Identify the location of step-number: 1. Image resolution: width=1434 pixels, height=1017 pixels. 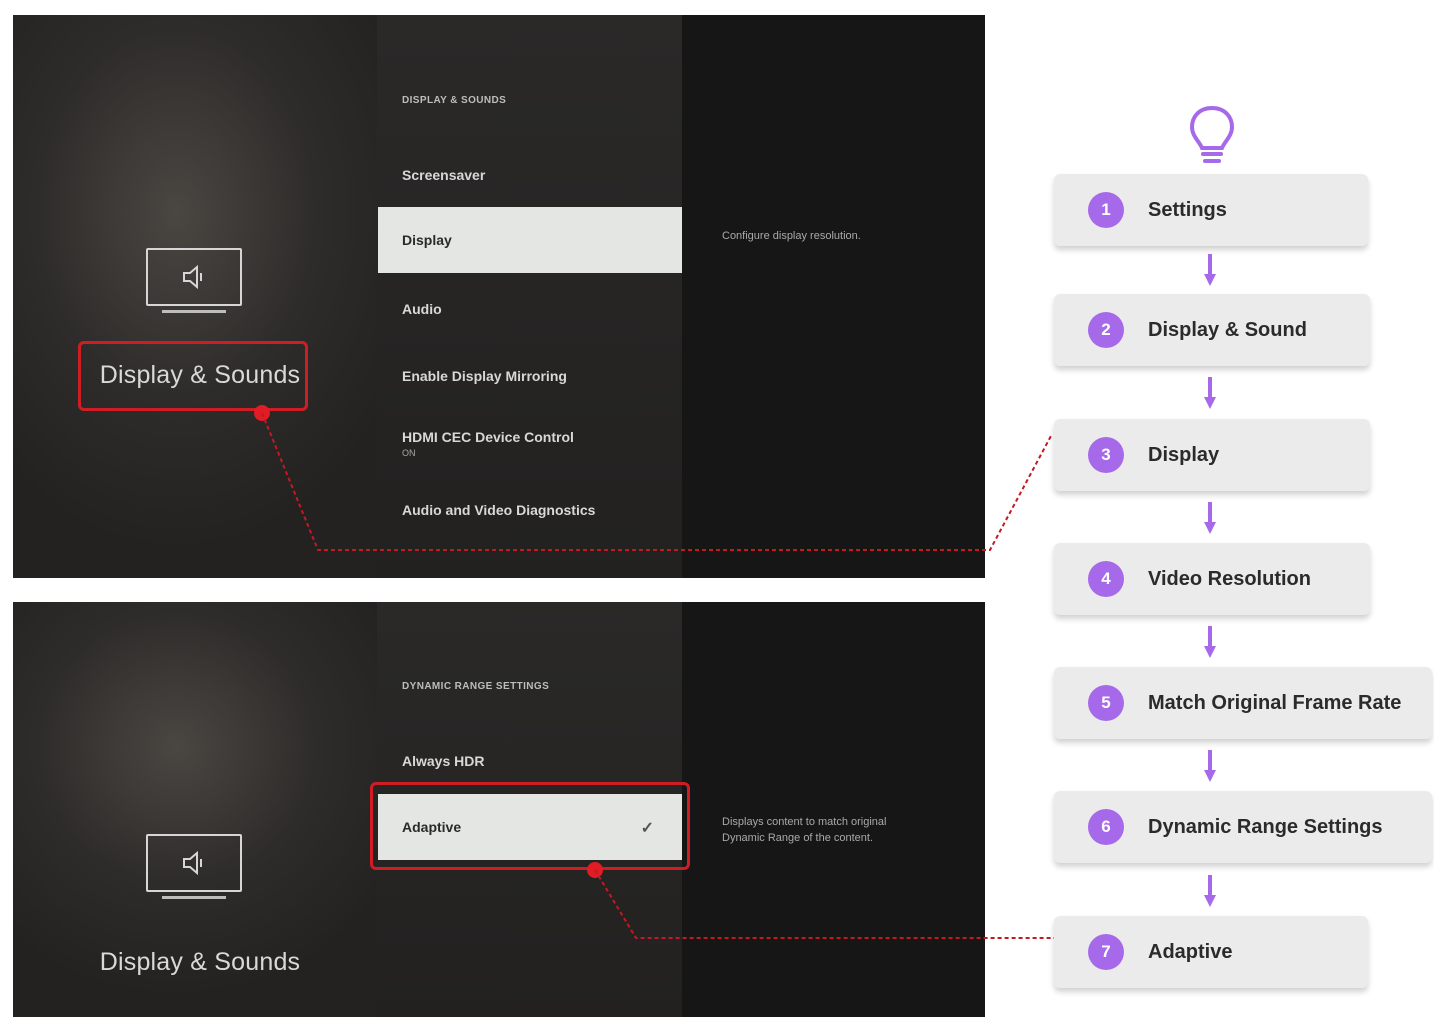
(1106, 210).